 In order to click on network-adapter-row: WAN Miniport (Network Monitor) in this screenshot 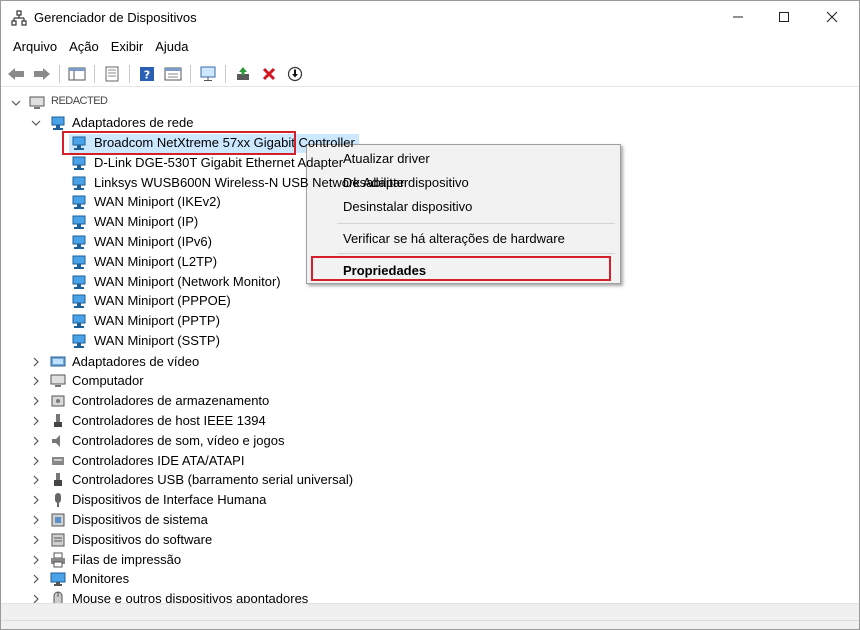, I will do `click(281, 282)`.